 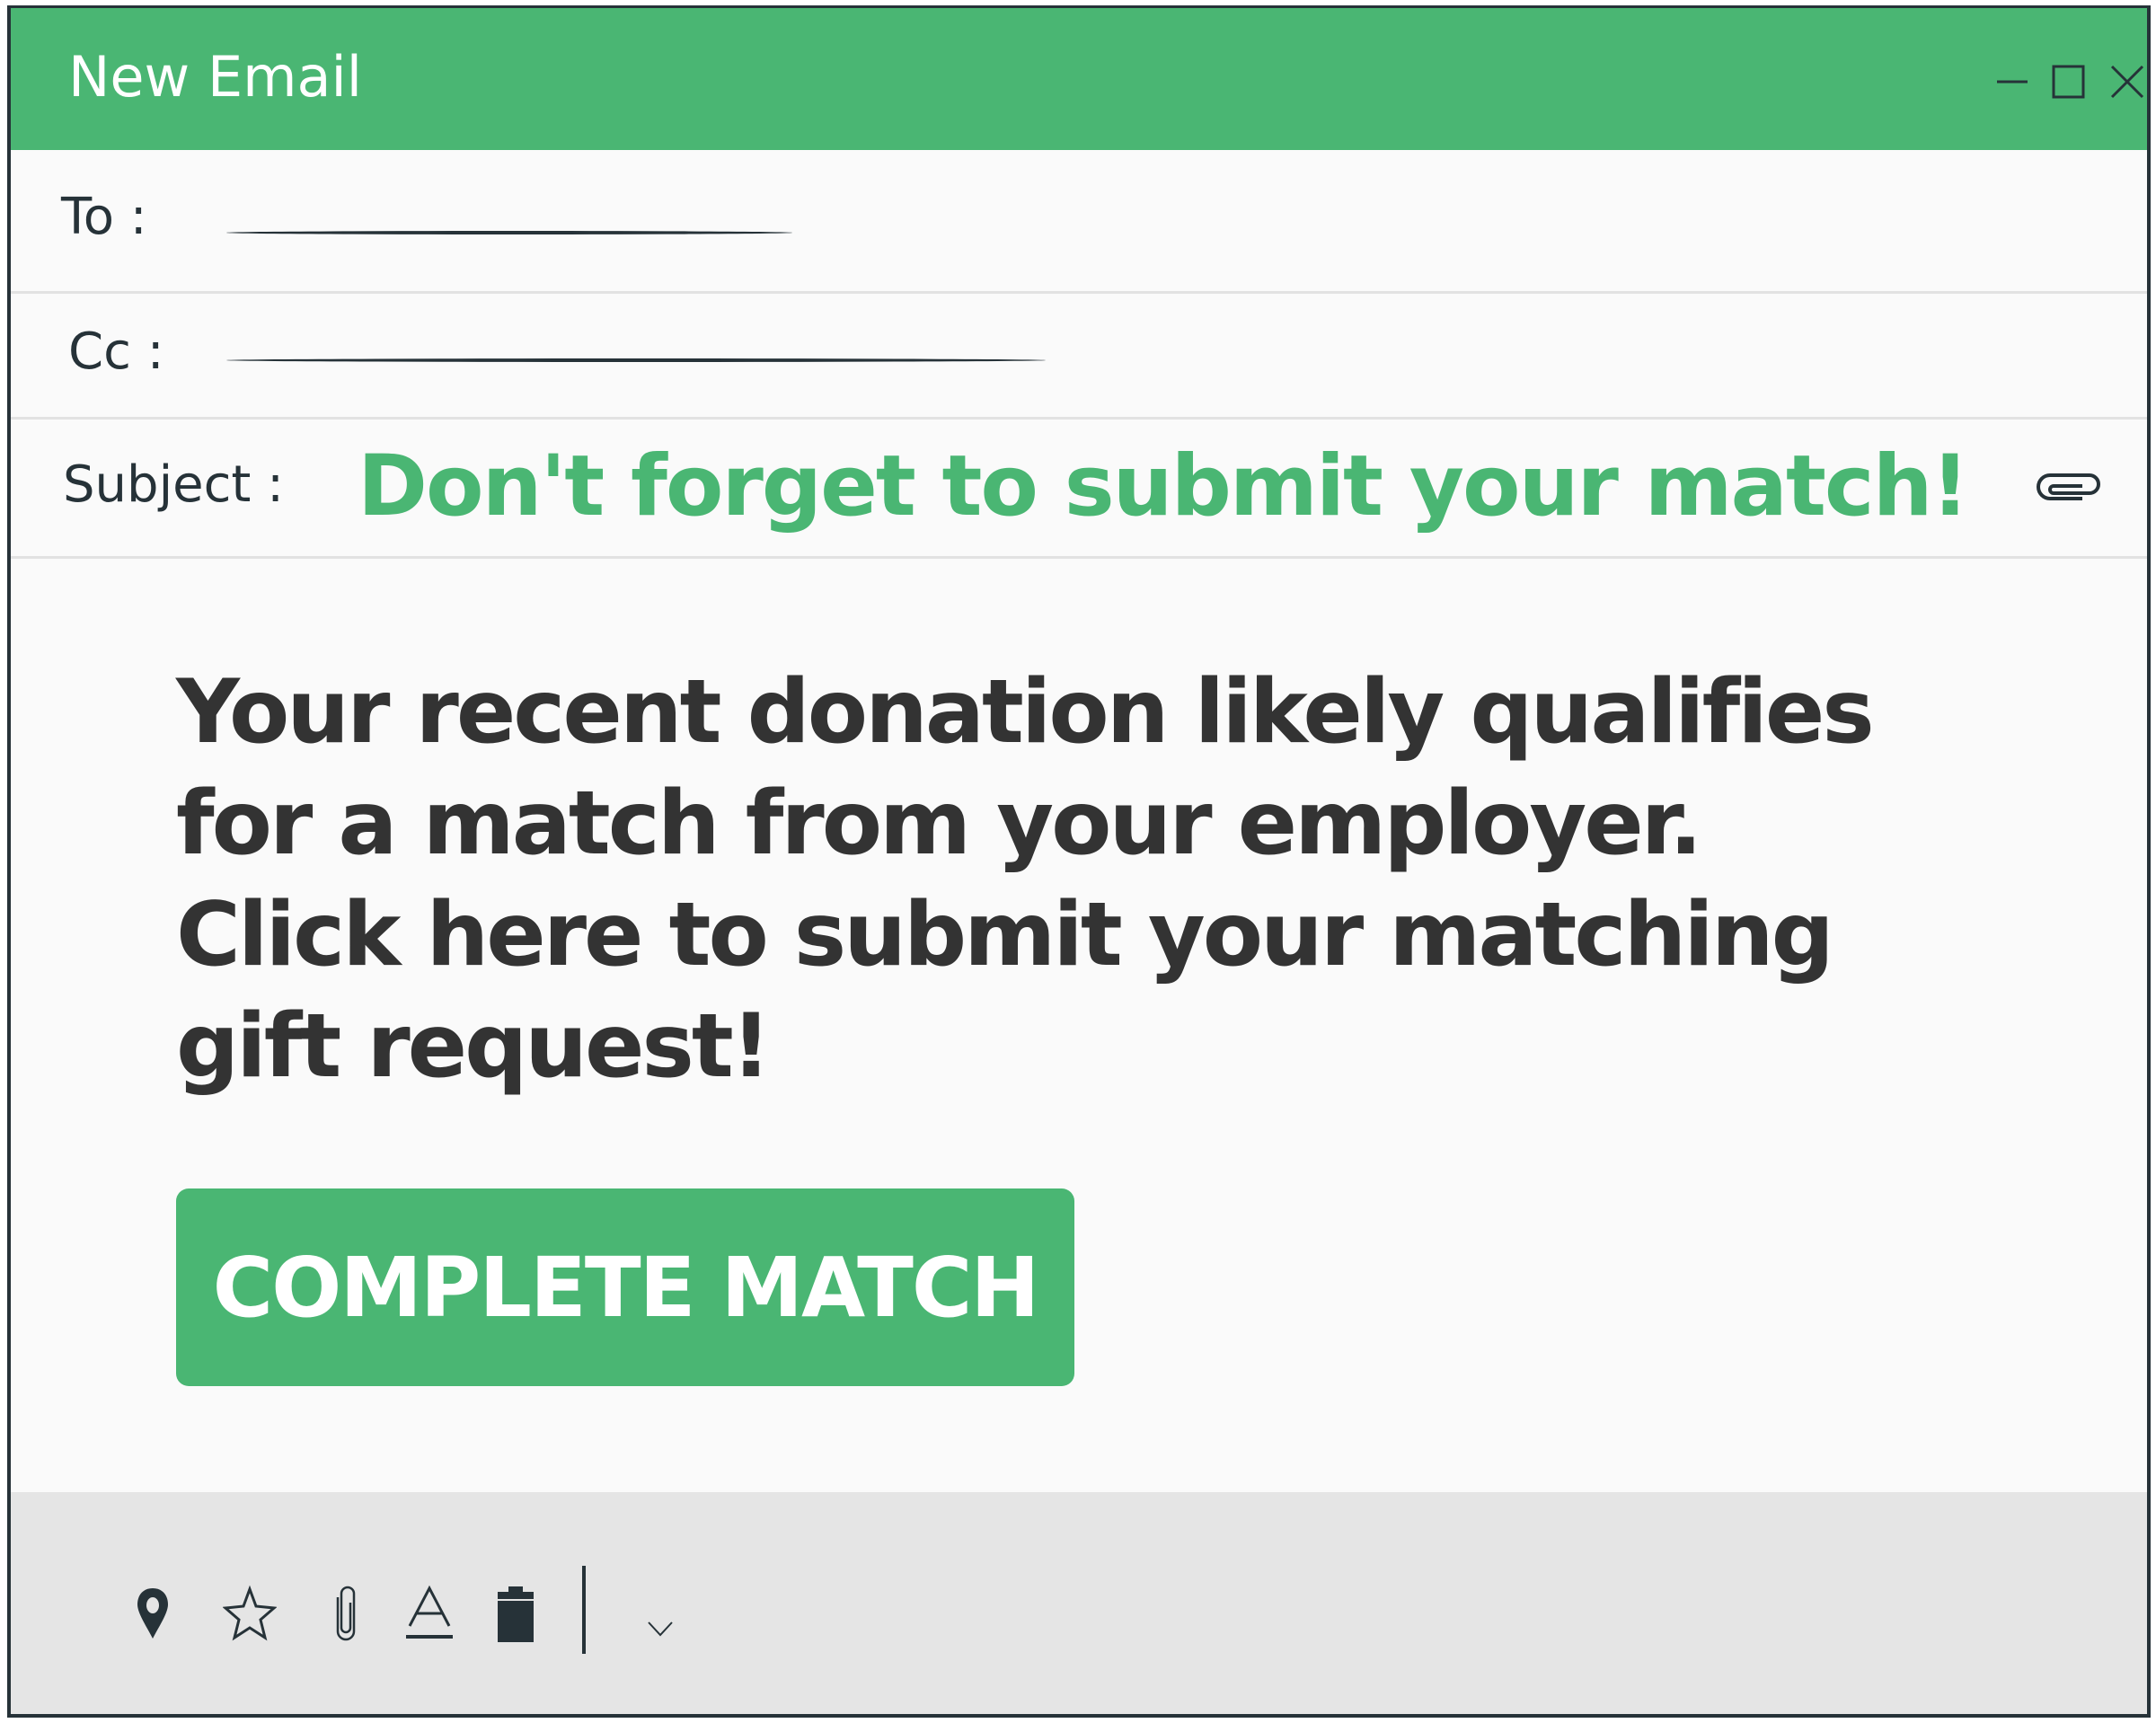 I want to click on subject-label: Subject :, so click(x=174, y=484).